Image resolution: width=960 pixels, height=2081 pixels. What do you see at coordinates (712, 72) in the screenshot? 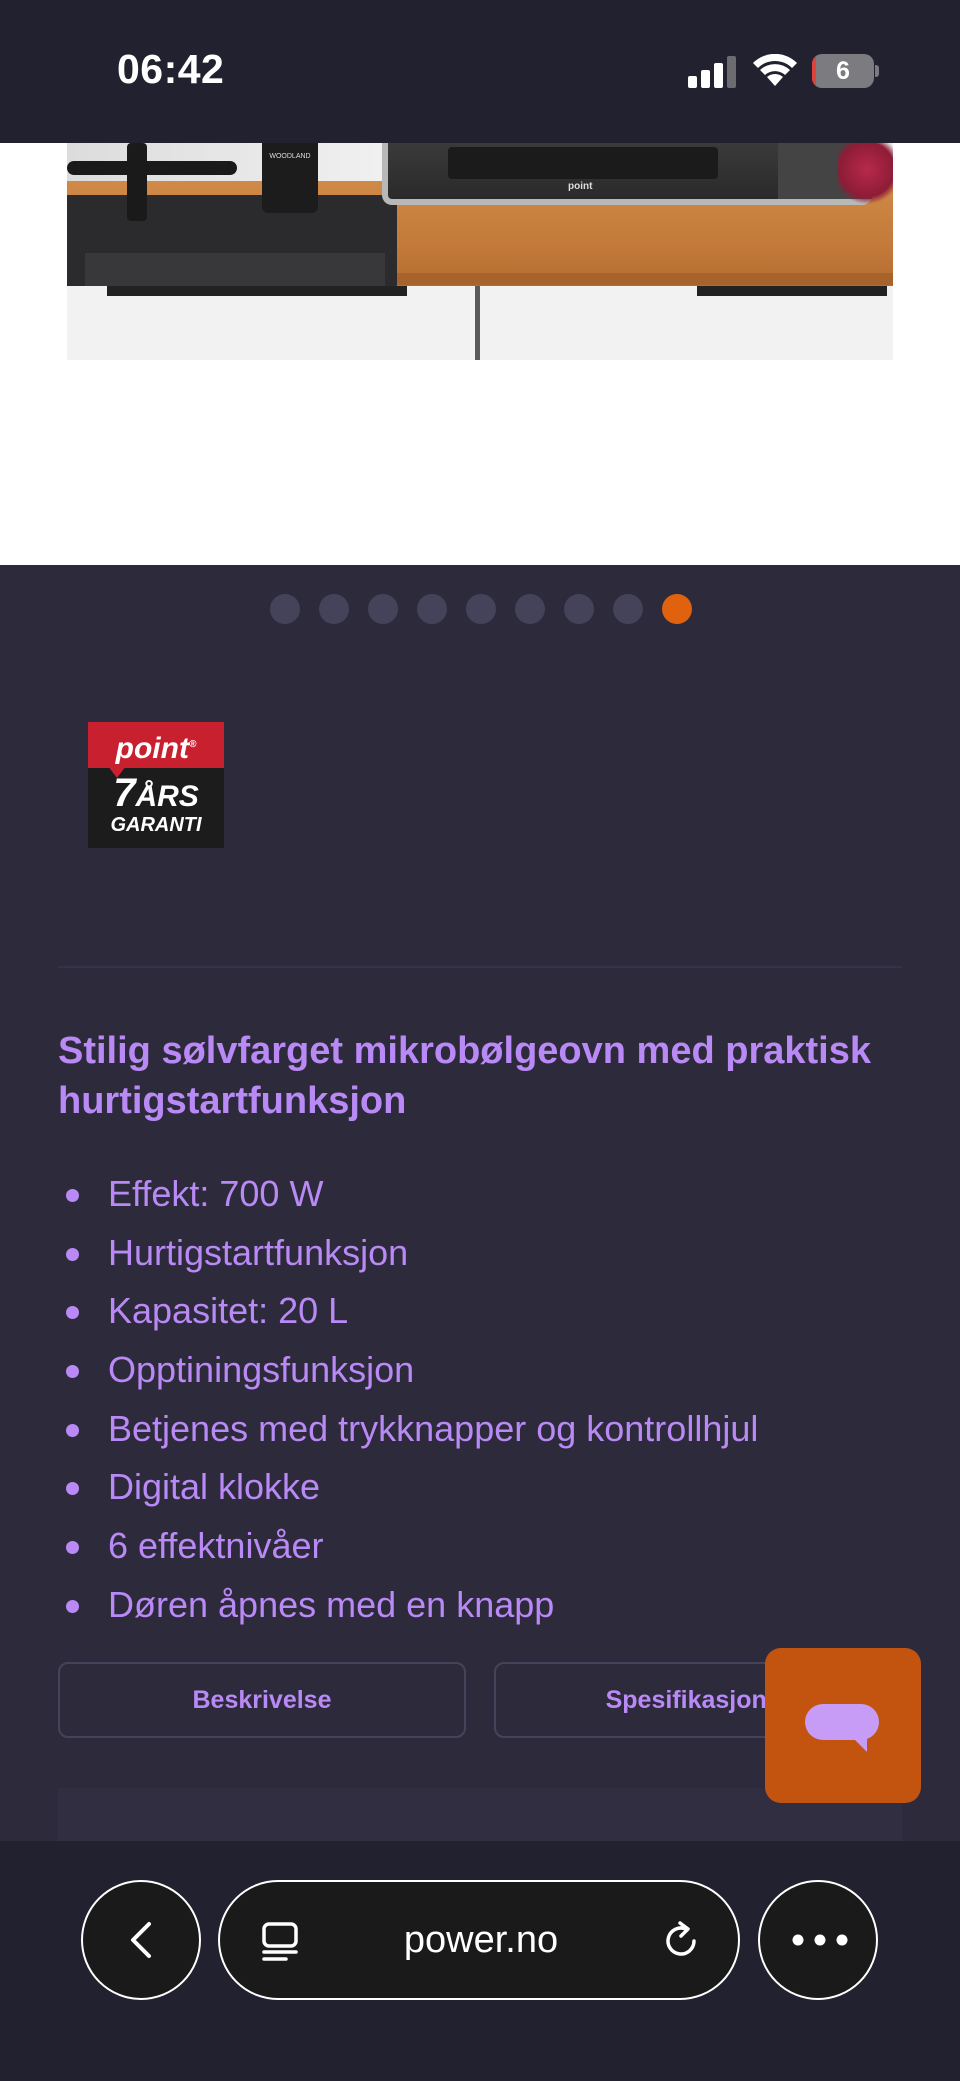
I see `cellular-signal-icon` at bounding box center [712, 72].